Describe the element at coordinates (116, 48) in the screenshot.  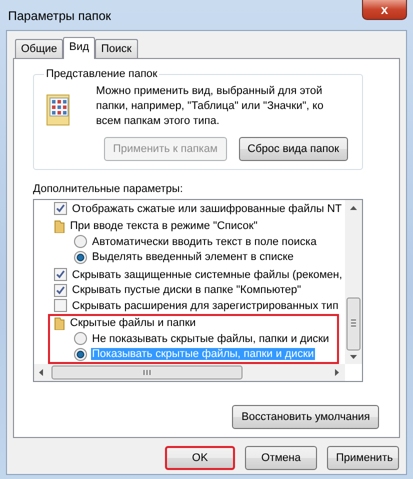
I see `tab: Поиск` at that location.